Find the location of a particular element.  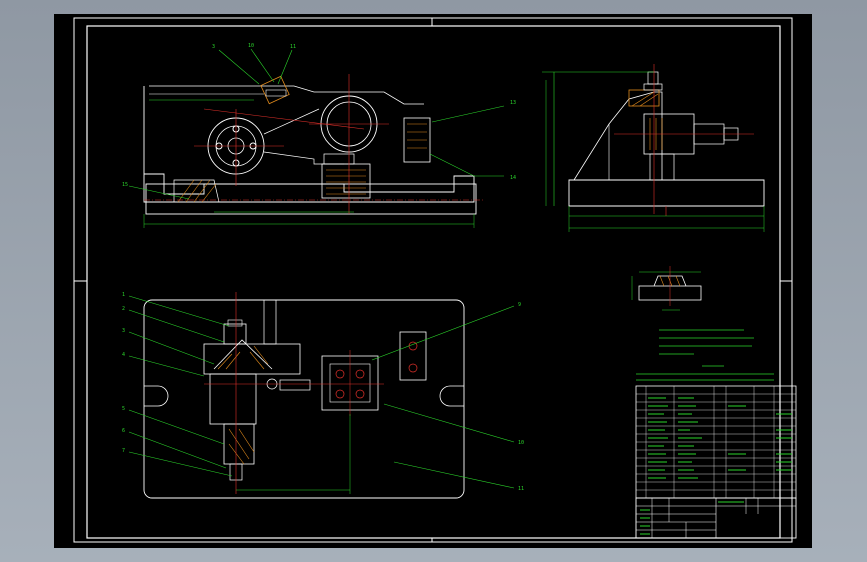

svg-text: 1 is located at coordinates (123, 295).